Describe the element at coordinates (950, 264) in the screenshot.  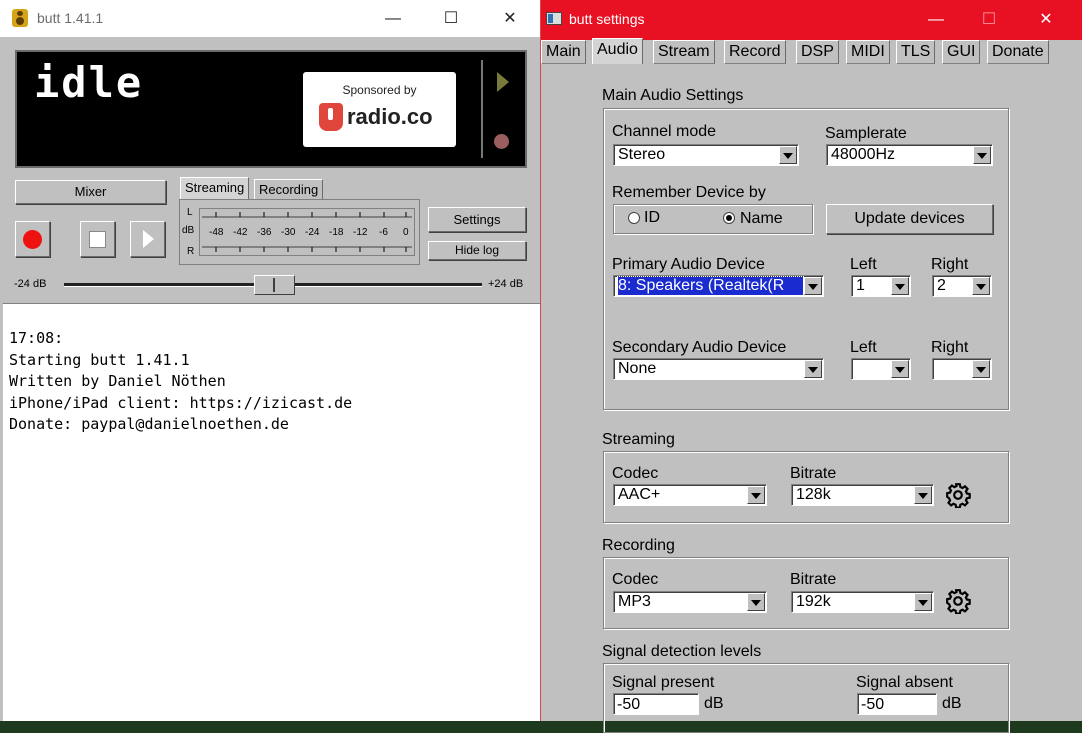
I see `primary-right-label: Right` at that location.